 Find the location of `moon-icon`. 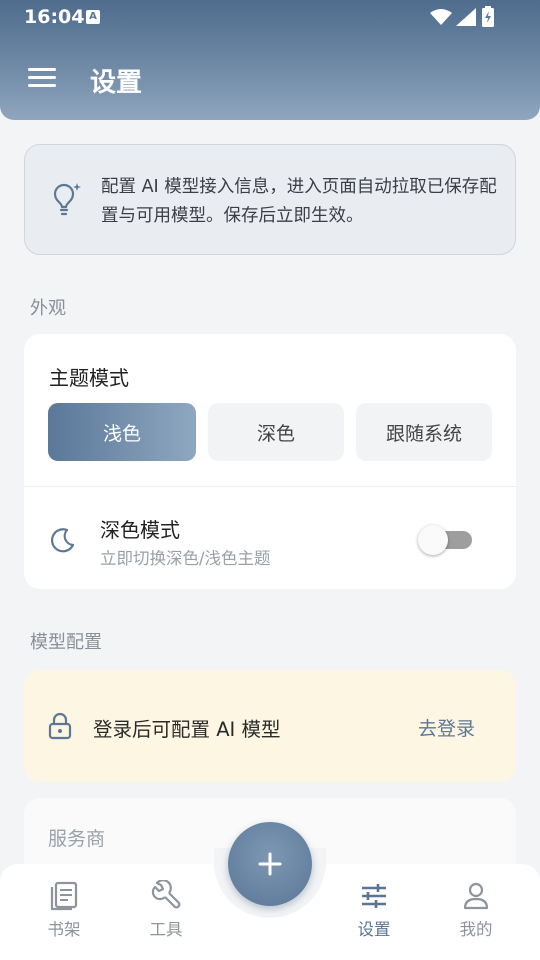

moon-icon is located at coordinates (62, 540).